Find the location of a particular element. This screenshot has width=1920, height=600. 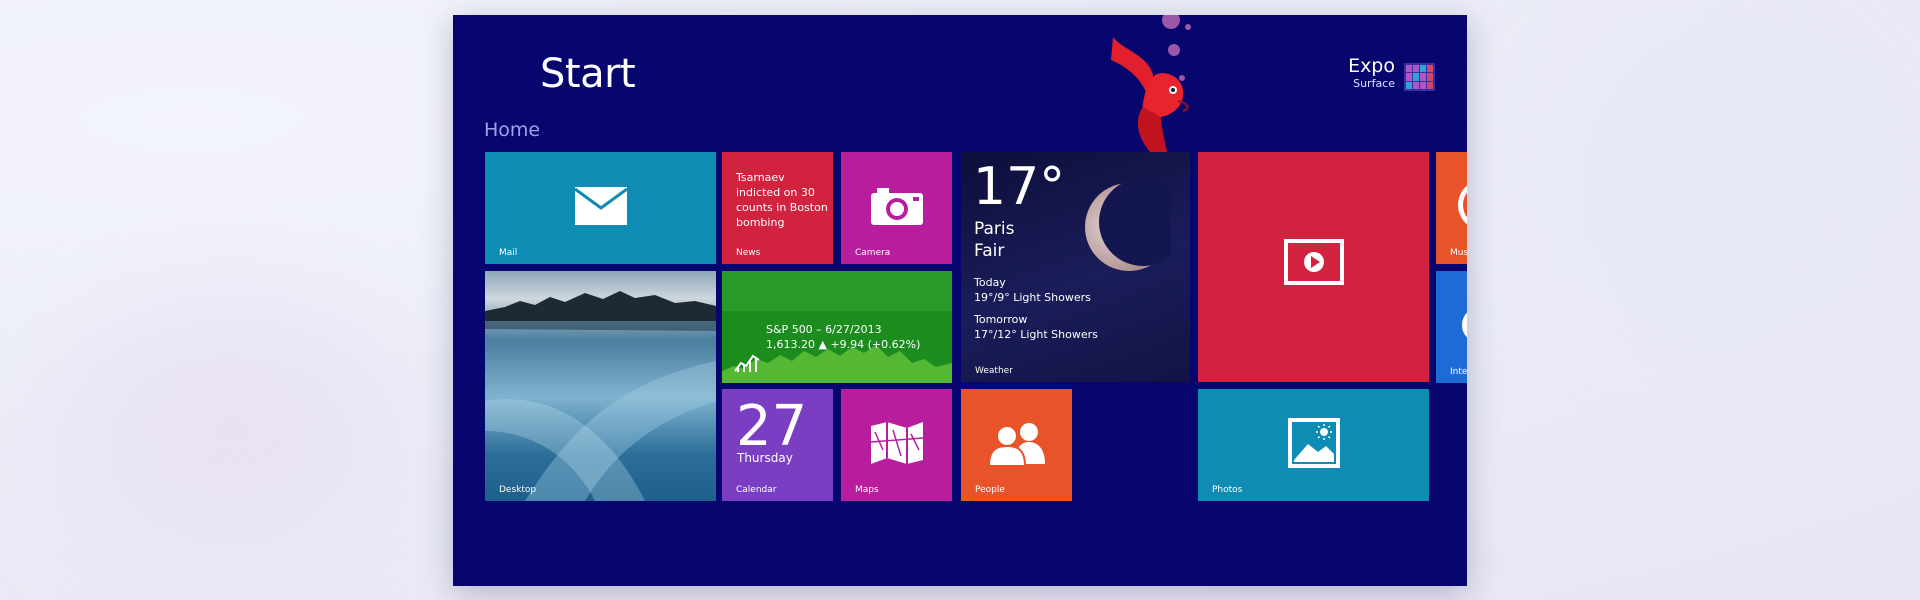

finance-value: 1,613.20 ▲ +9.94 (+0.62%) is located at coordinates (843, 344).